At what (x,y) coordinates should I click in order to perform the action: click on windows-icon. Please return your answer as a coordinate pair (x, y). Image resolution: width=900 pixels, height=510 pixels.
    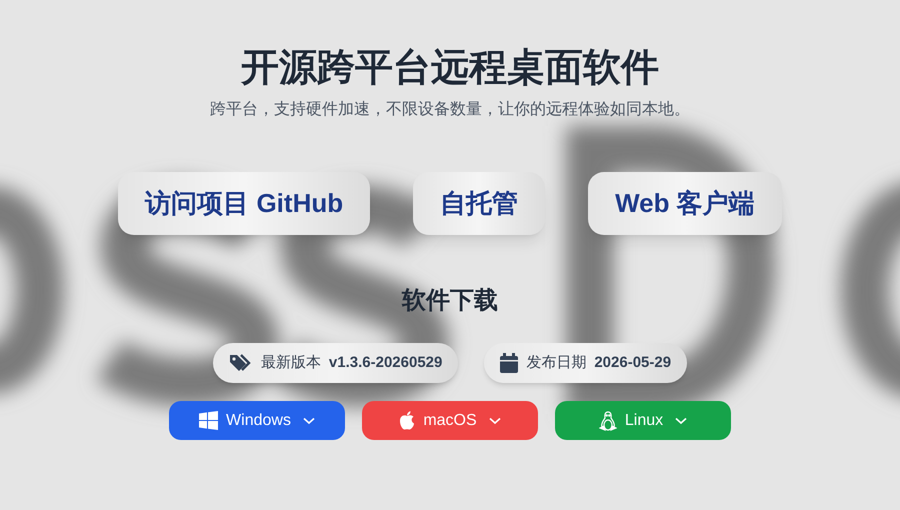
    Looking at the image, I should click on (208, 420).